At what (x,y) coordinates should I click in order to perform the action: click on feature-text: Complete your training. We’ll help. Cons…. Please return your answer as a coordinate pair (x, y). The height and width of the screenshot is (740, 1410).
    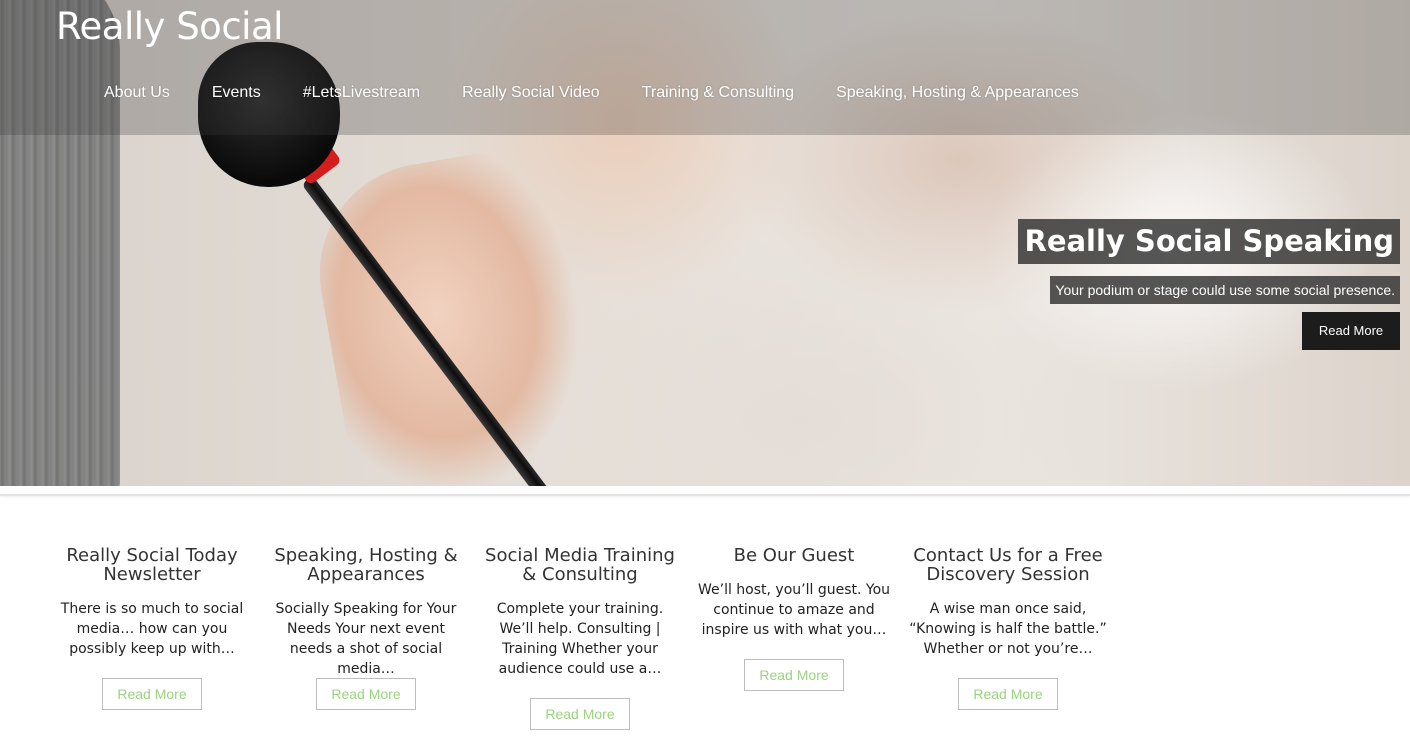
    Looking at the image, I should click on (580, 639).